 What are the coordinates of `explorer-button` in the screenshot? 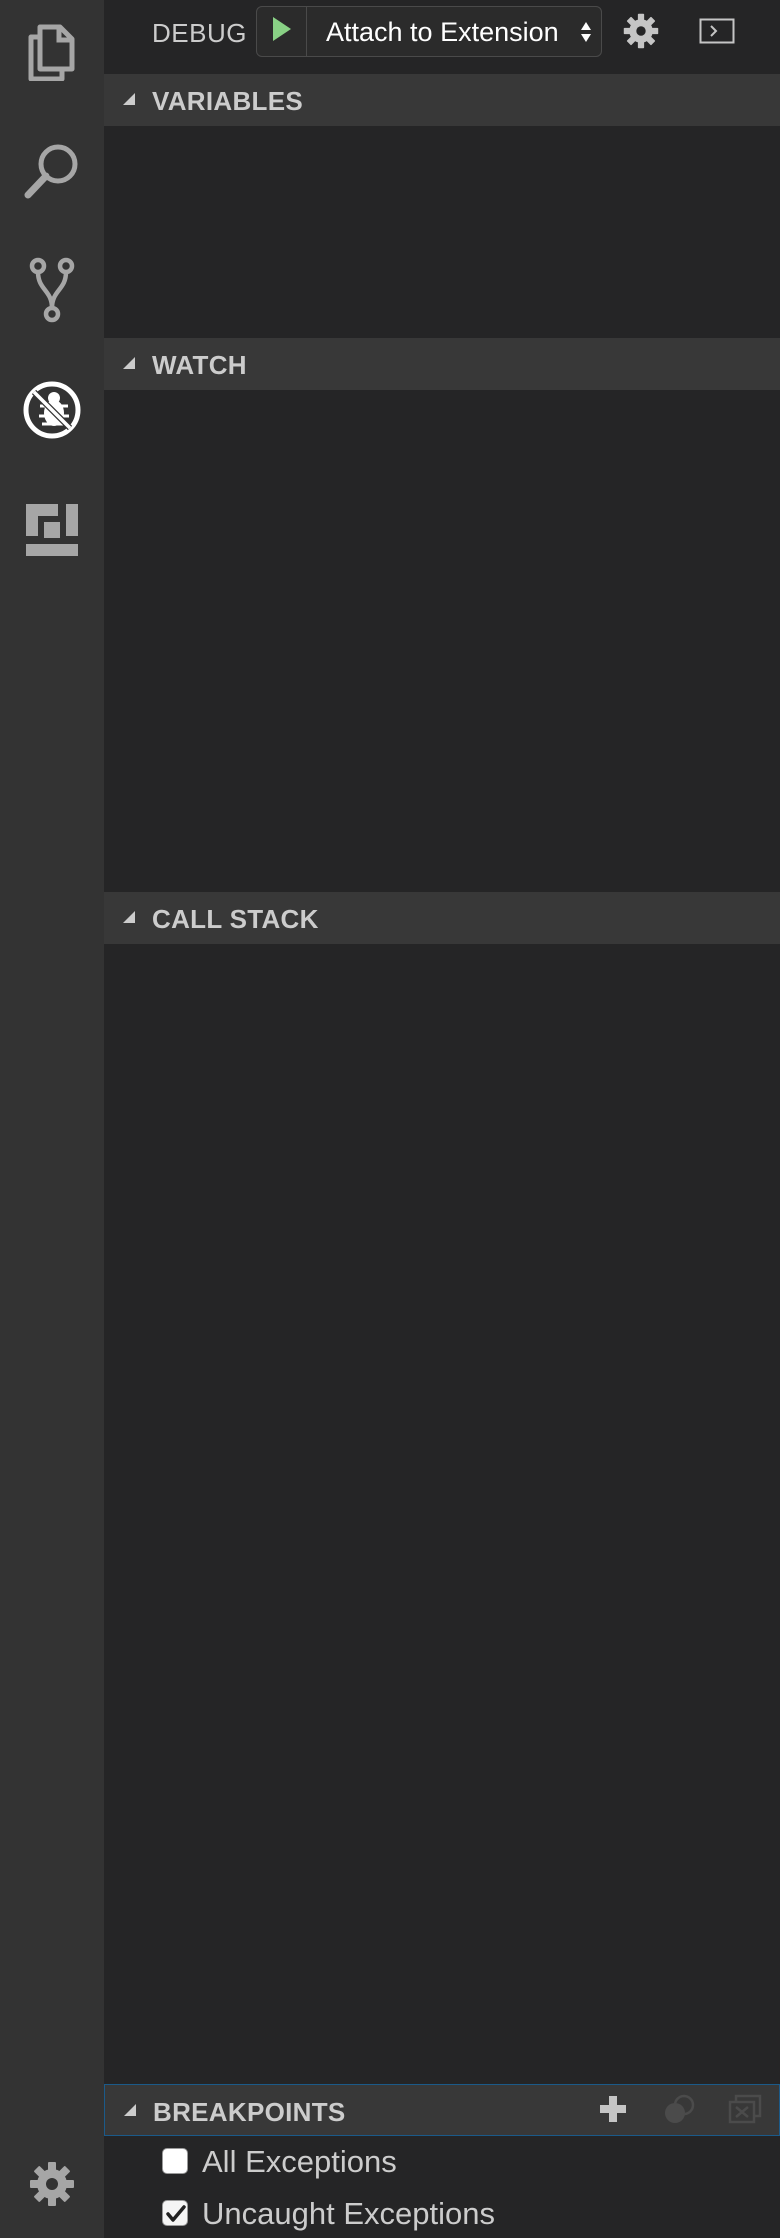 It's located at (52, 52).